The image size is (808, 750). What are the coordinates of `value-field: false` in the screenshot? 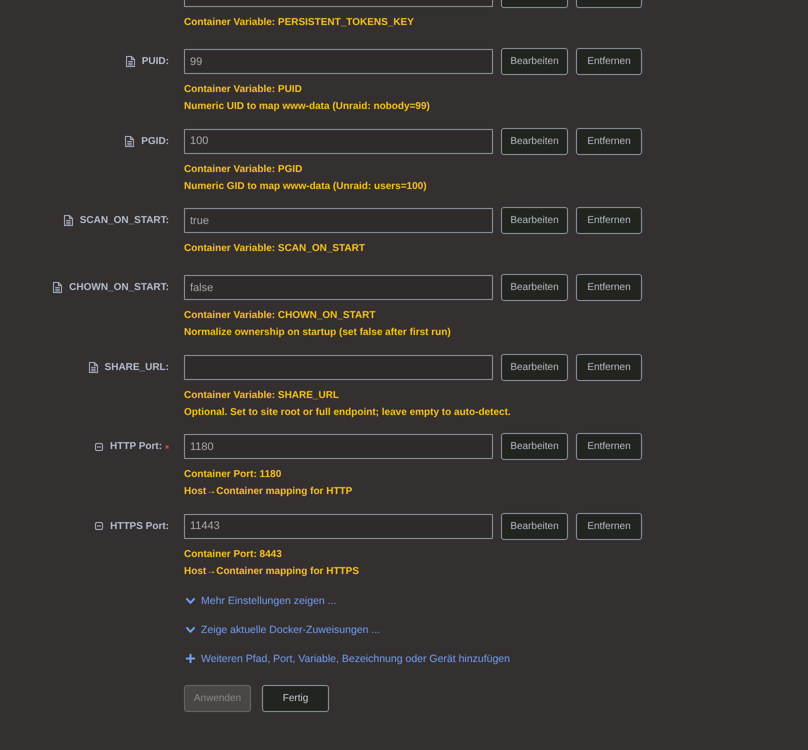 It's located at (338, 287).